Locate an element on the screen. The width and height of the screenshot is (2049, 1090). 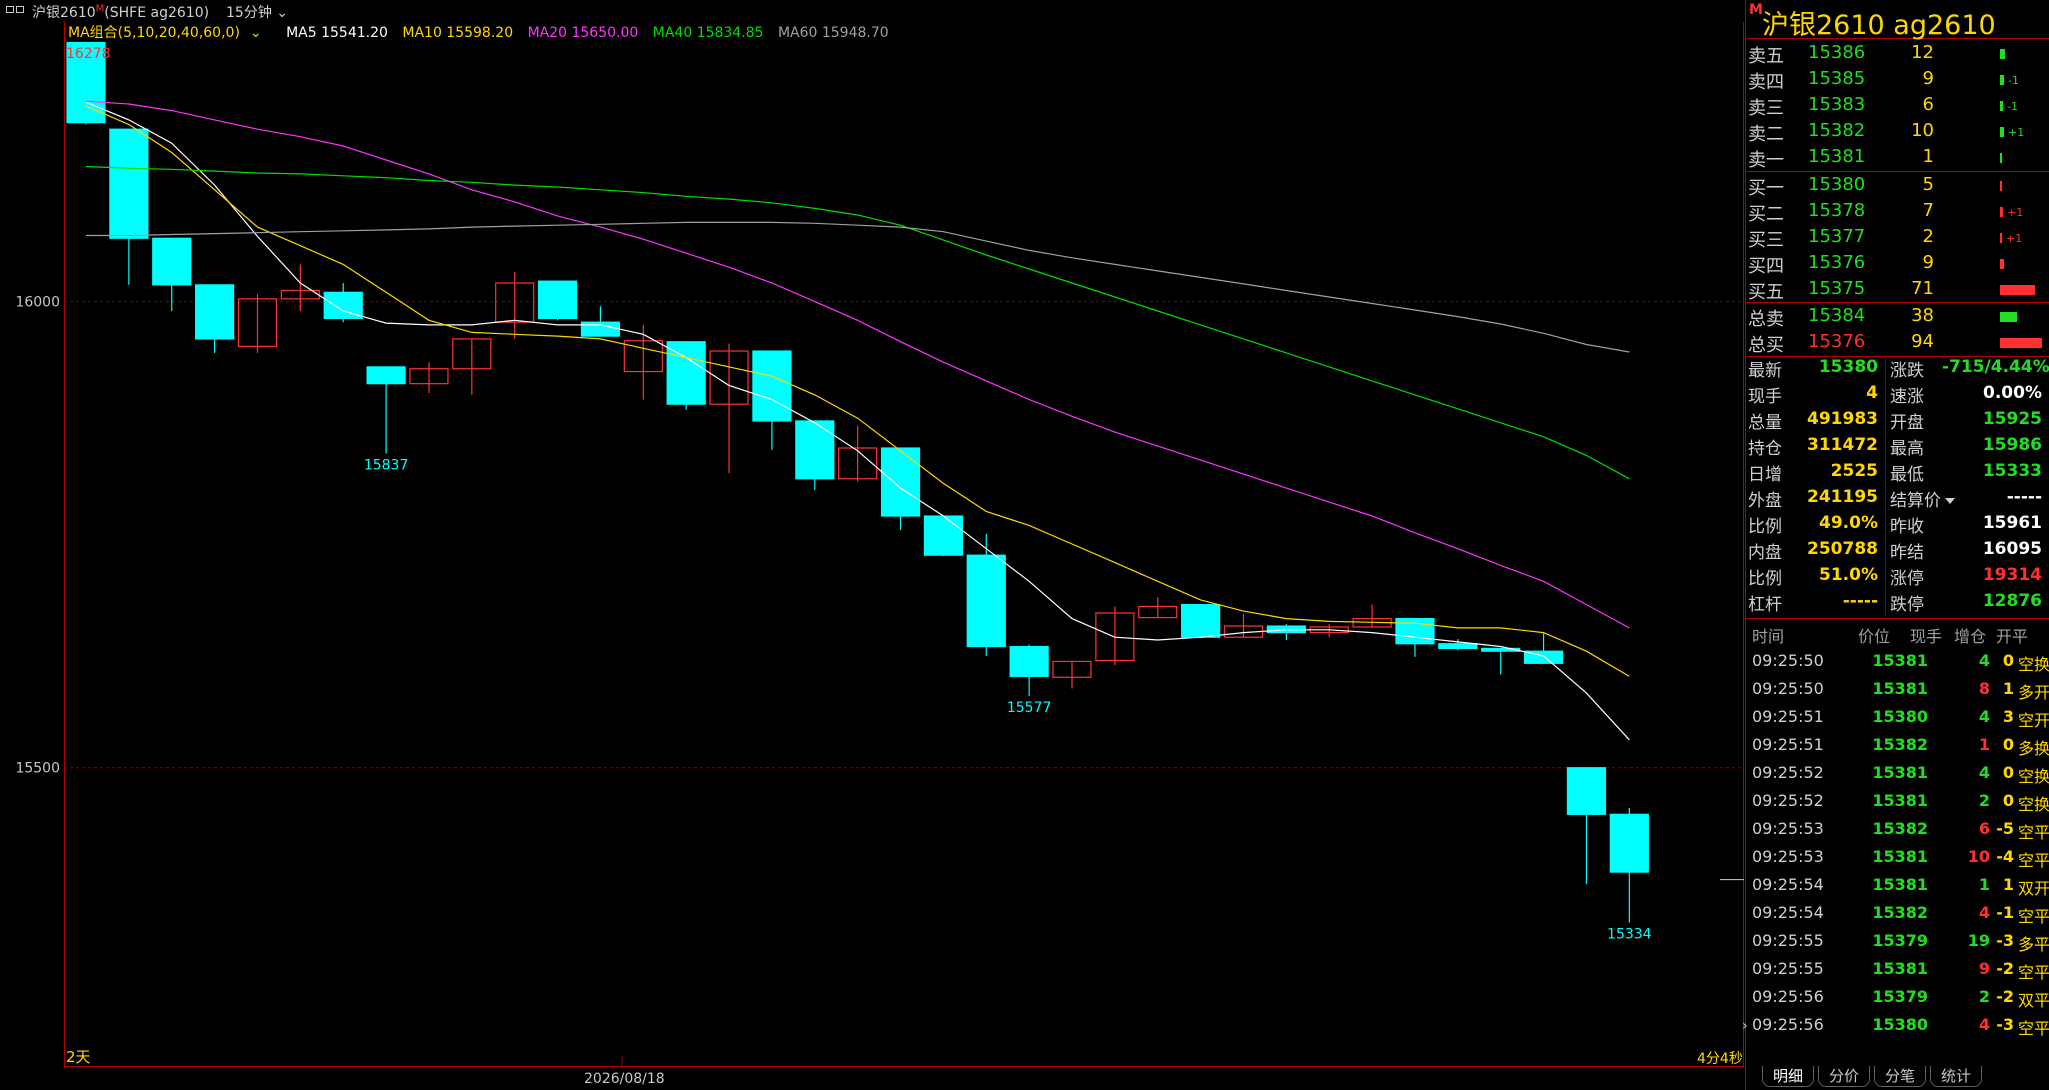
tick-row: 09:25:53 15382 6 -5 空平 is located at coordinates (1897, 828).